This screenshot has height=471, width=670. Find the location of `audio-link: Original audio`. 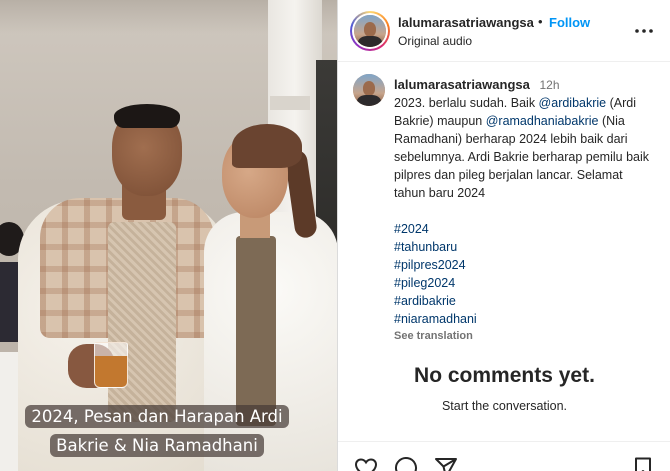

audio-link: Original audio is located at coordinates (435, 41).